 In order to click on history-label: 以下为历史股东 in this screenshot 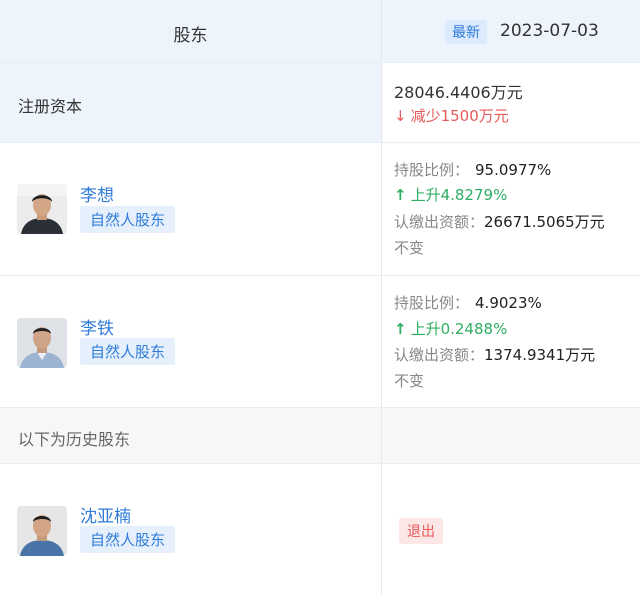, I will do `click(74, 439)`.